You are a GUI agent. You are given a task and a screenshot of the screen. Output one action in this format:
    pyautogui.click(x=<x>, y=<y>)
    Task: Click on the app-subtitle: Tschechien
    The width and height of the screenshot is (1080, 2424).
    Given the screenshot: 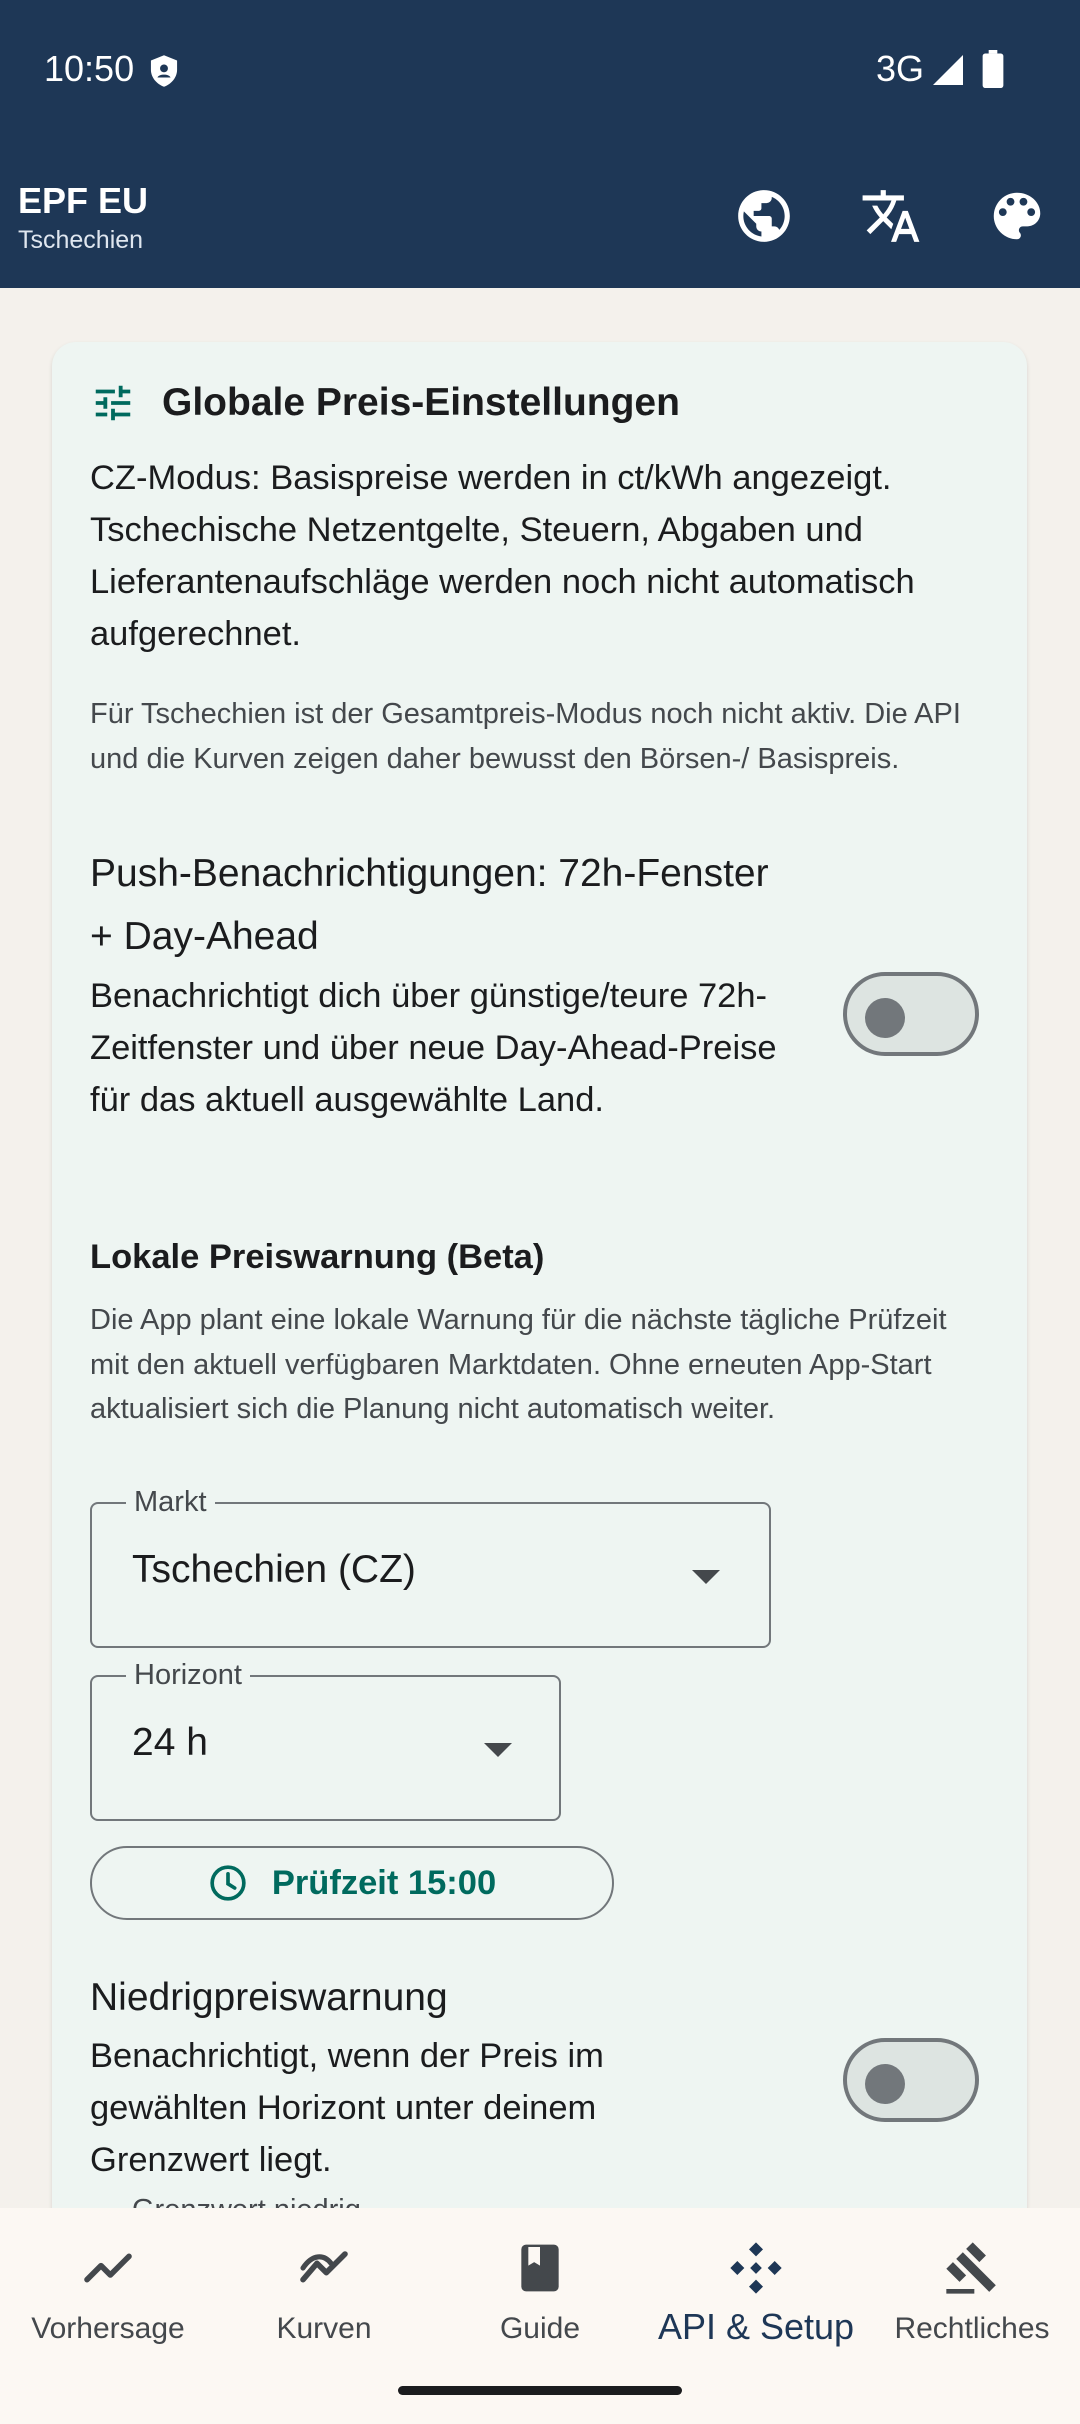 What is the action you would take?
    pyautogui.click(x=81, y=240)
    